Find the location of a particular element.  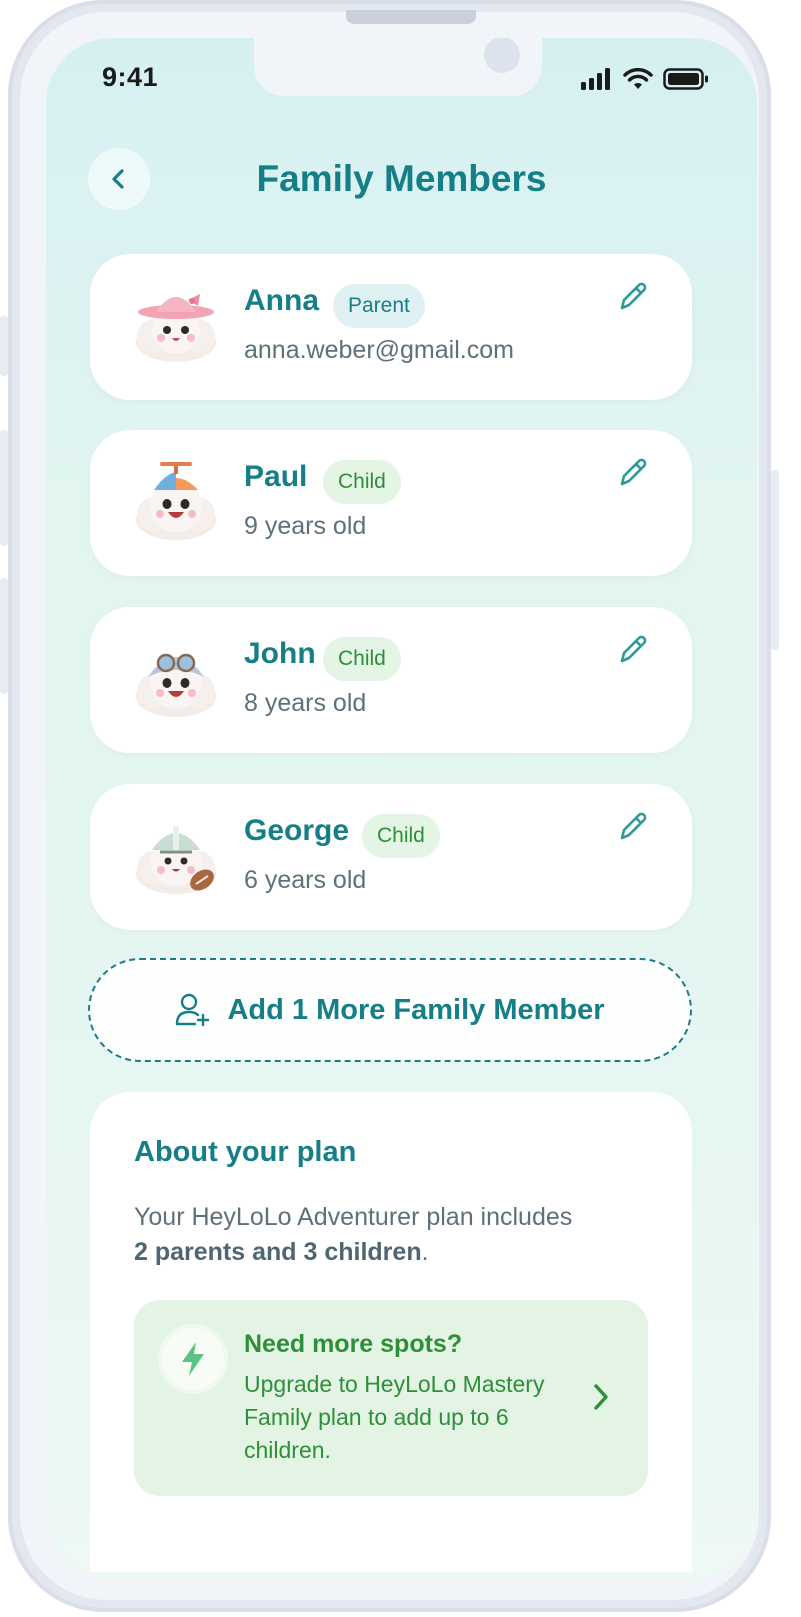

lightning-icon is located at coordinates (193, 1359).